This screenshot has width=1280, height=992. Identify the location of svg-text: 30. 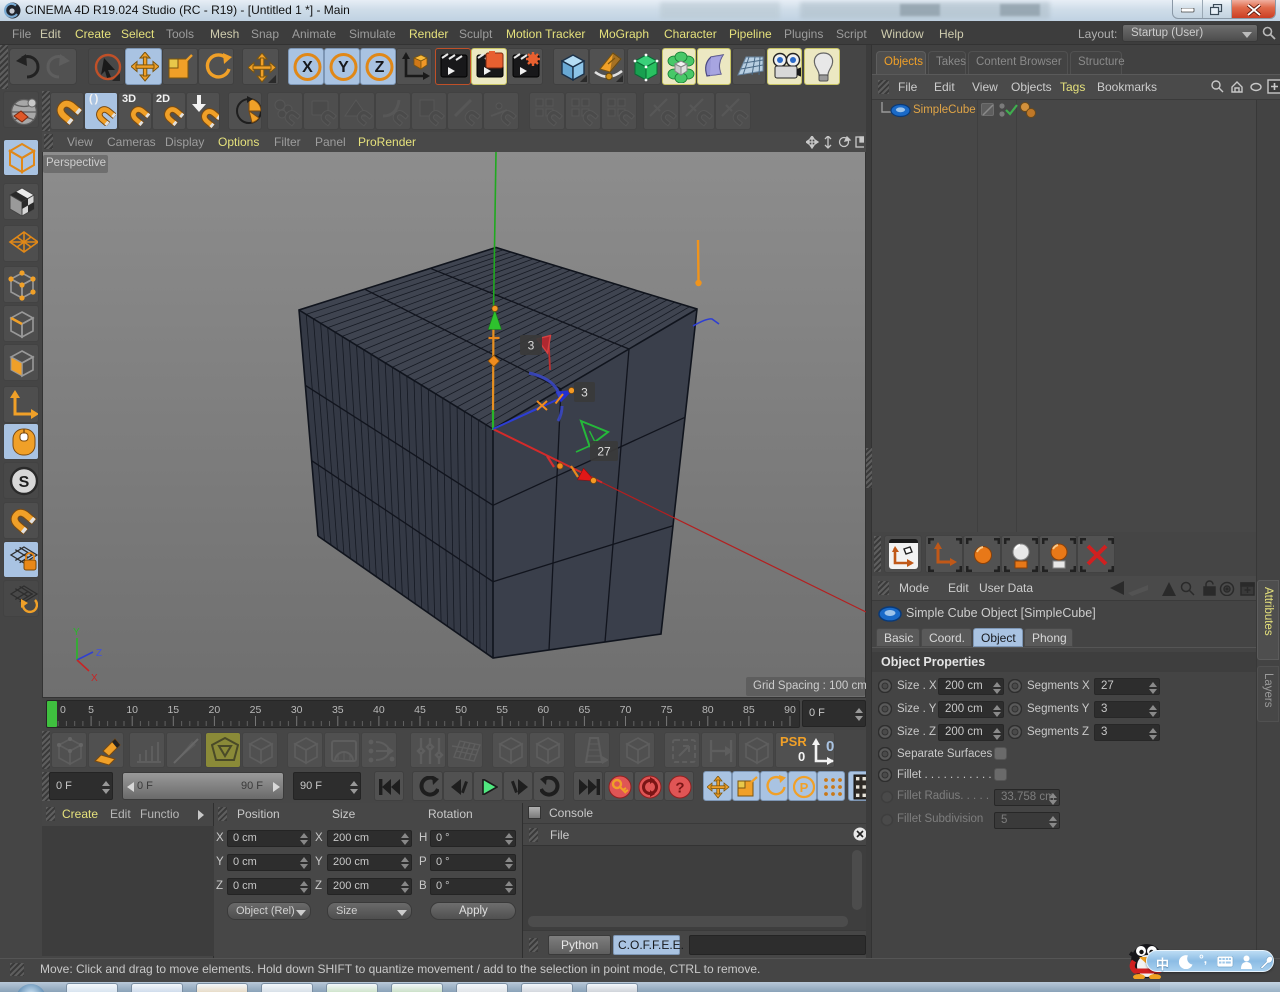
(297, 710).